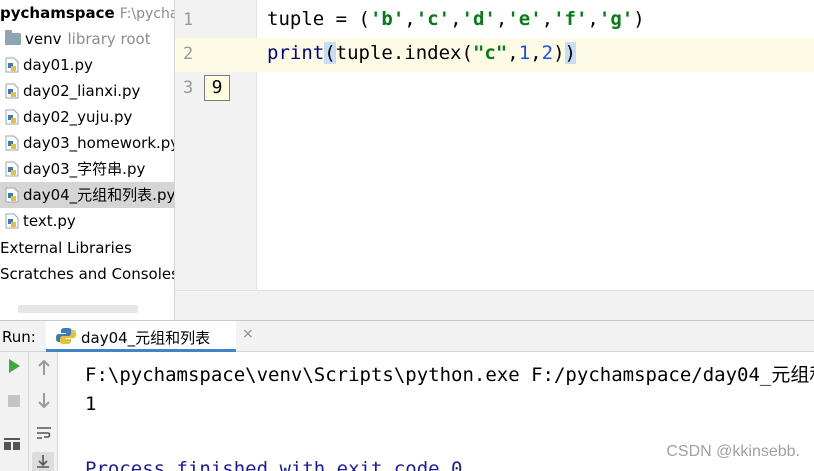 The width and height of the screenshot is (814, 471). What do you see at coordinates (570, 19) in the screenshot?
I see `code-string: 'f'` at bounding box center [570, 19].